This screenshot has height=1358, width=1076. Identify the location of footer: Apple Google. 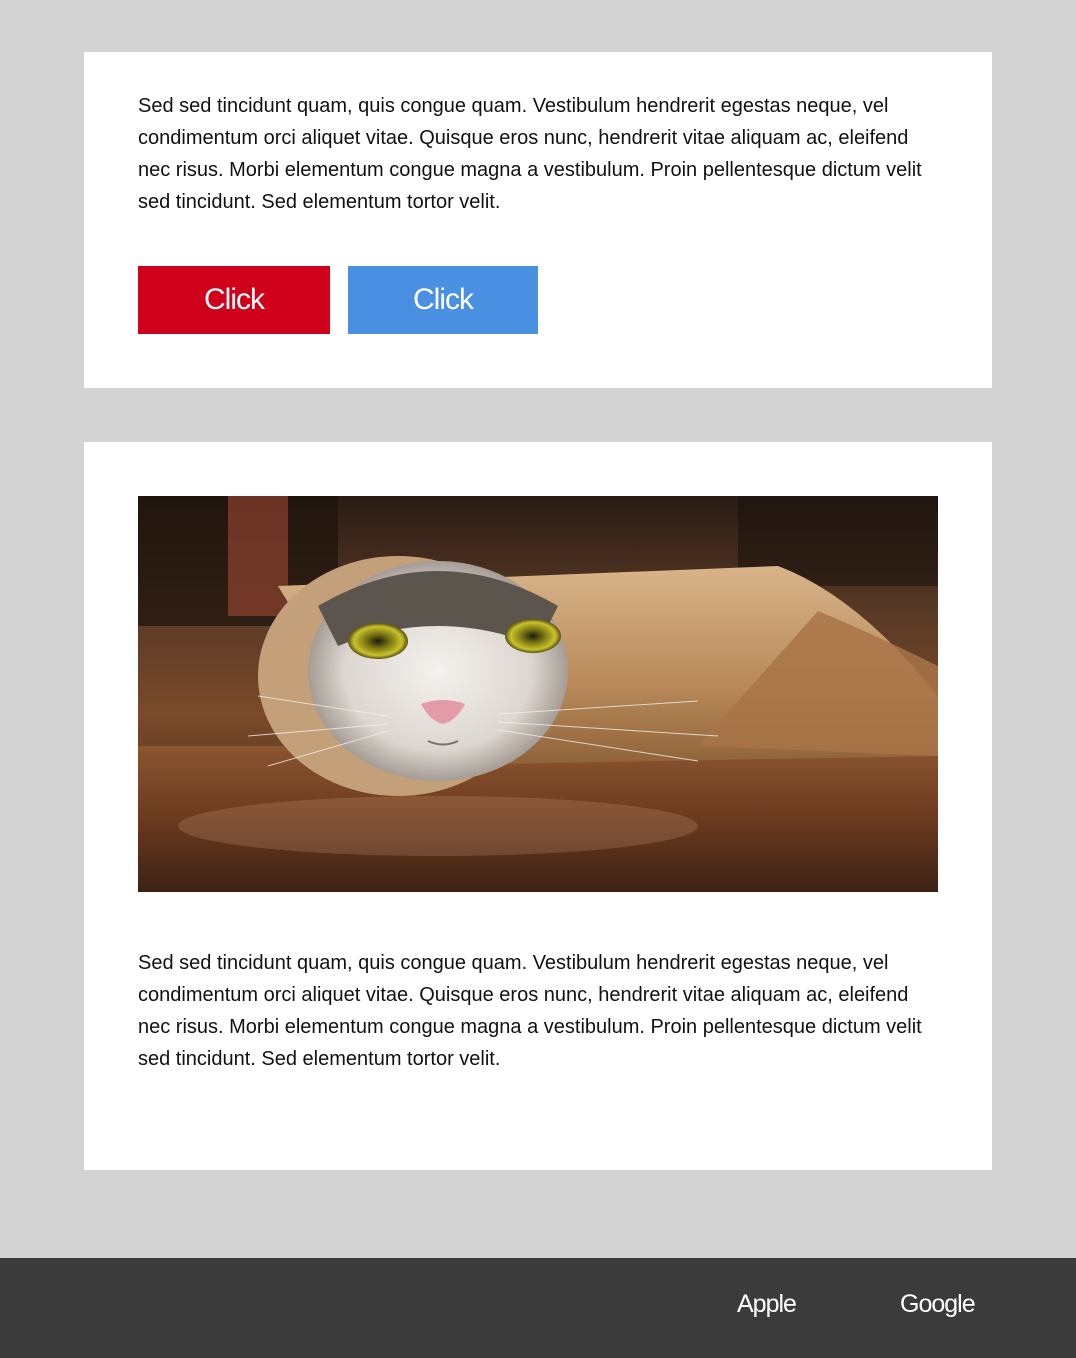
(538, 1308).